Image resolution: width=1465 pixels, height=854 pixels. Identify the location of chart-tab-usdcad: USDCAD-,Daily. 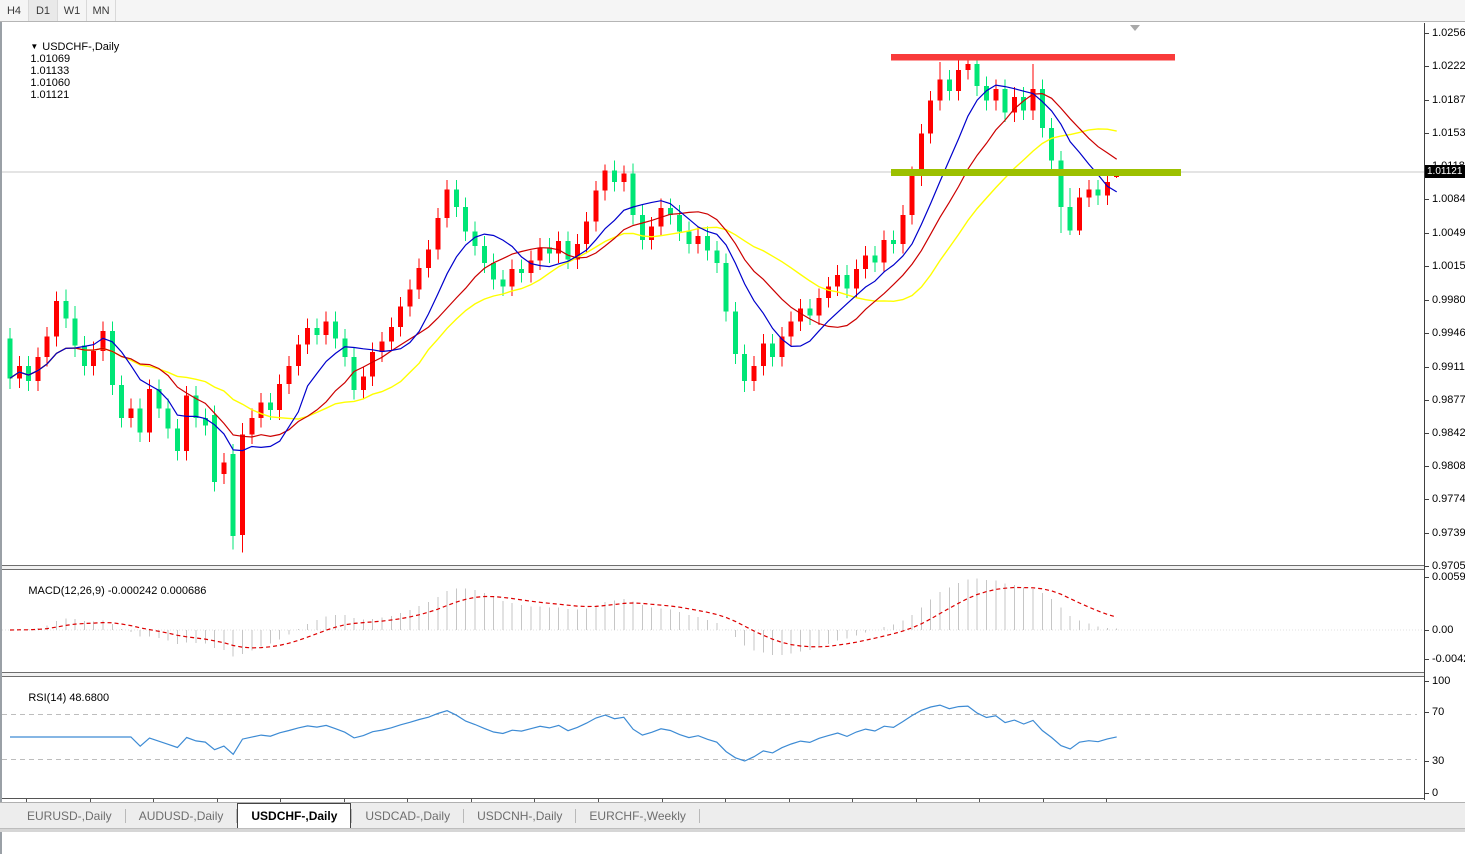
(407, 815).